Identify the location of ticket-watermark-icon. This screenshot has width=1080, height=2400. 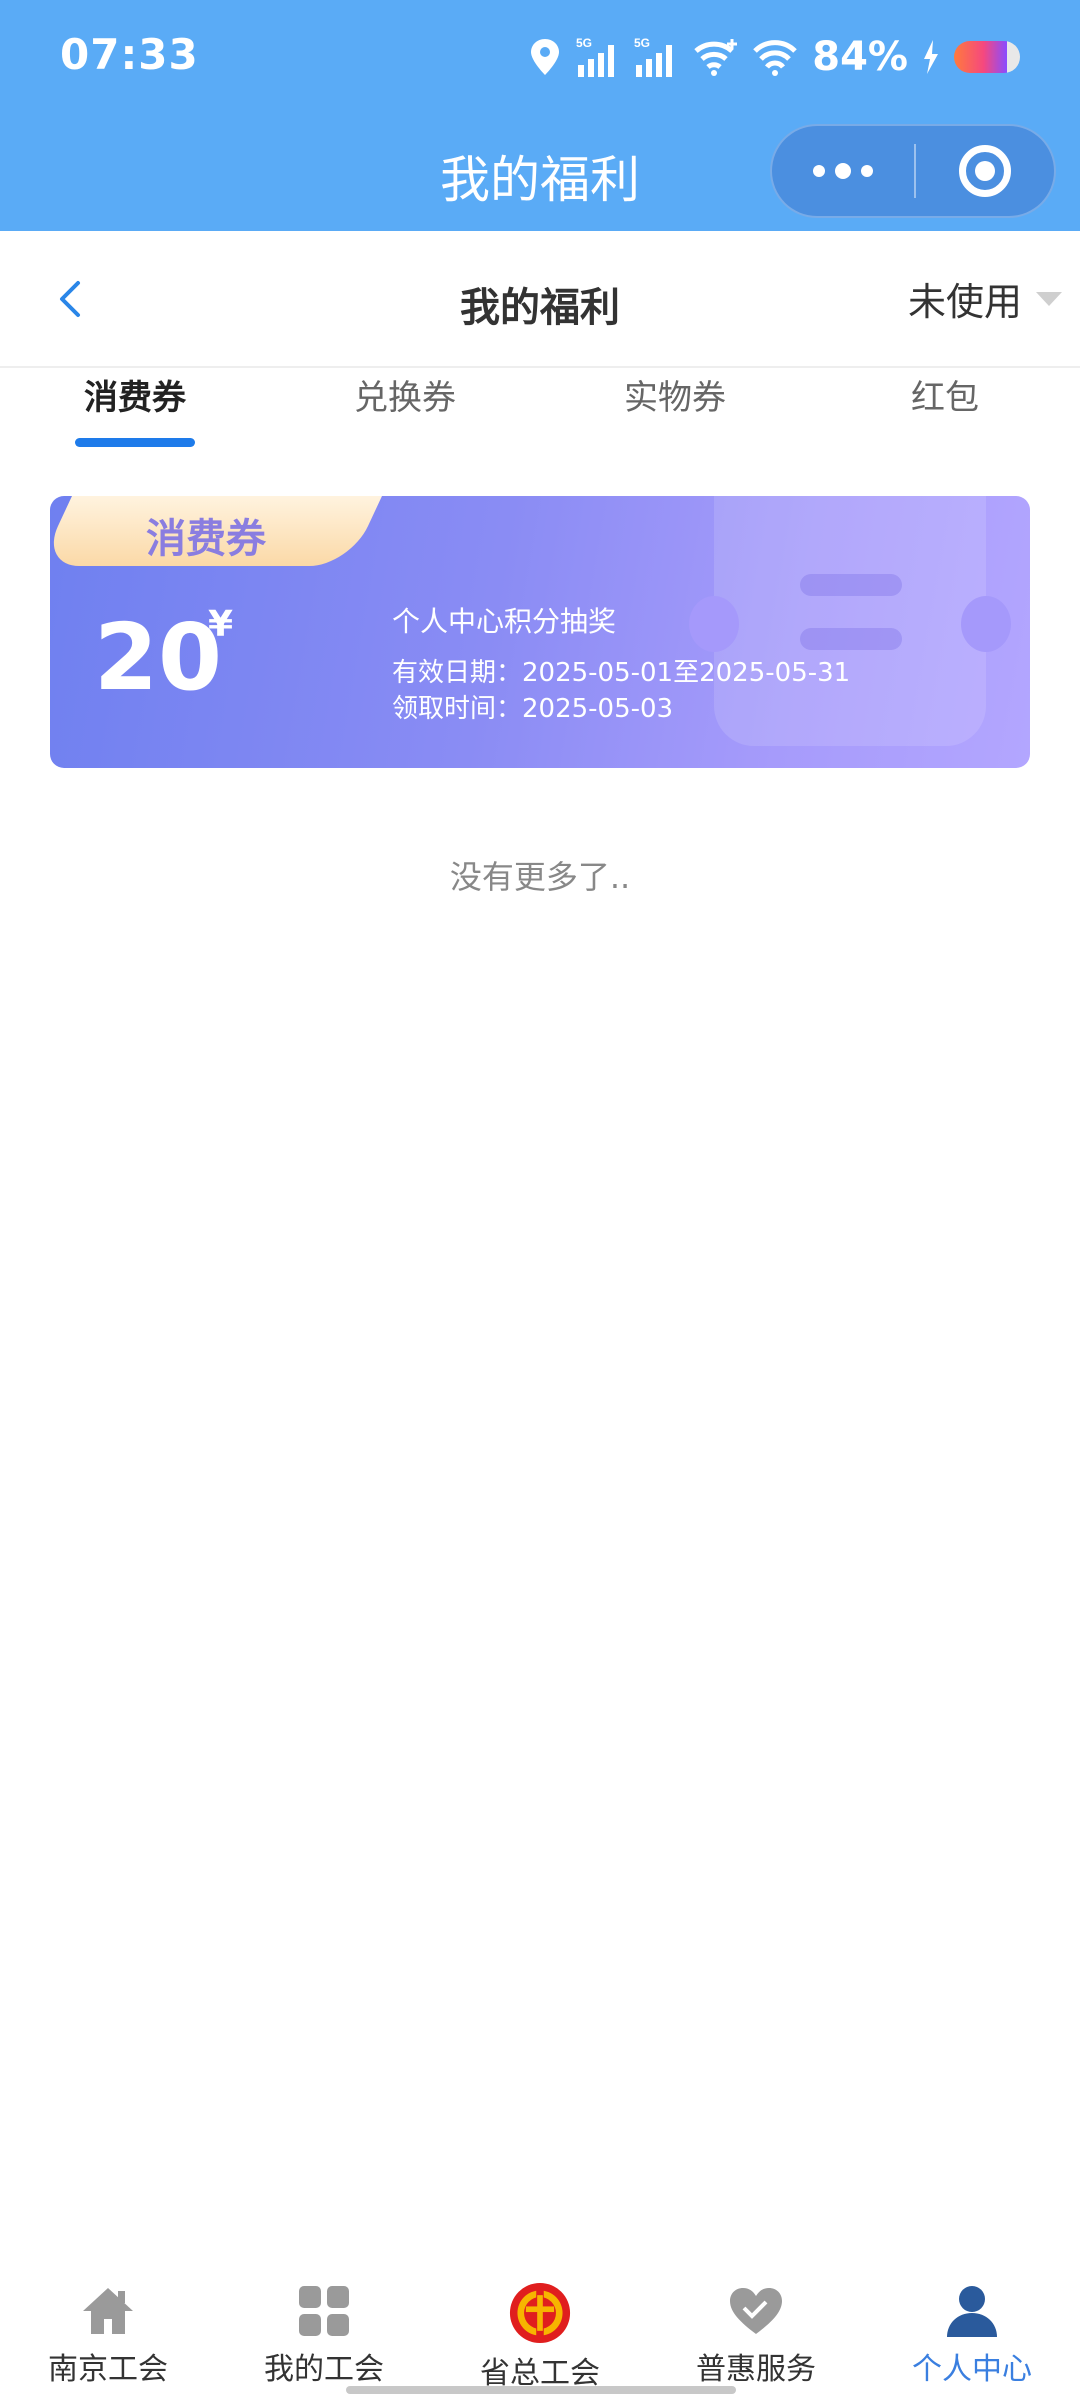
(850, 621).